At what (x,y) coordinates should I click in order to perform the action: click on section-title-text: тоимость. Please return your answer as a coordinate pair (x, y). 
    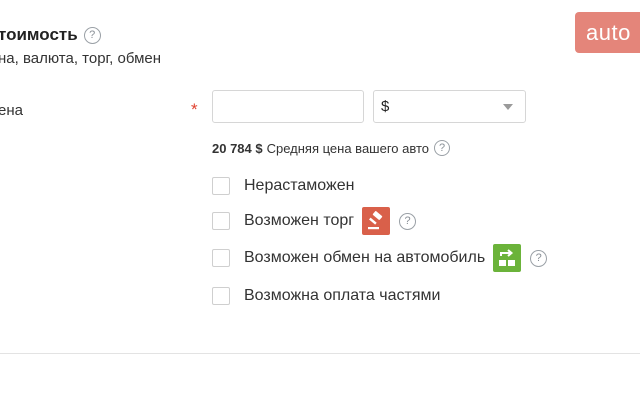
    Looking at the image, I should click on (39, 34).